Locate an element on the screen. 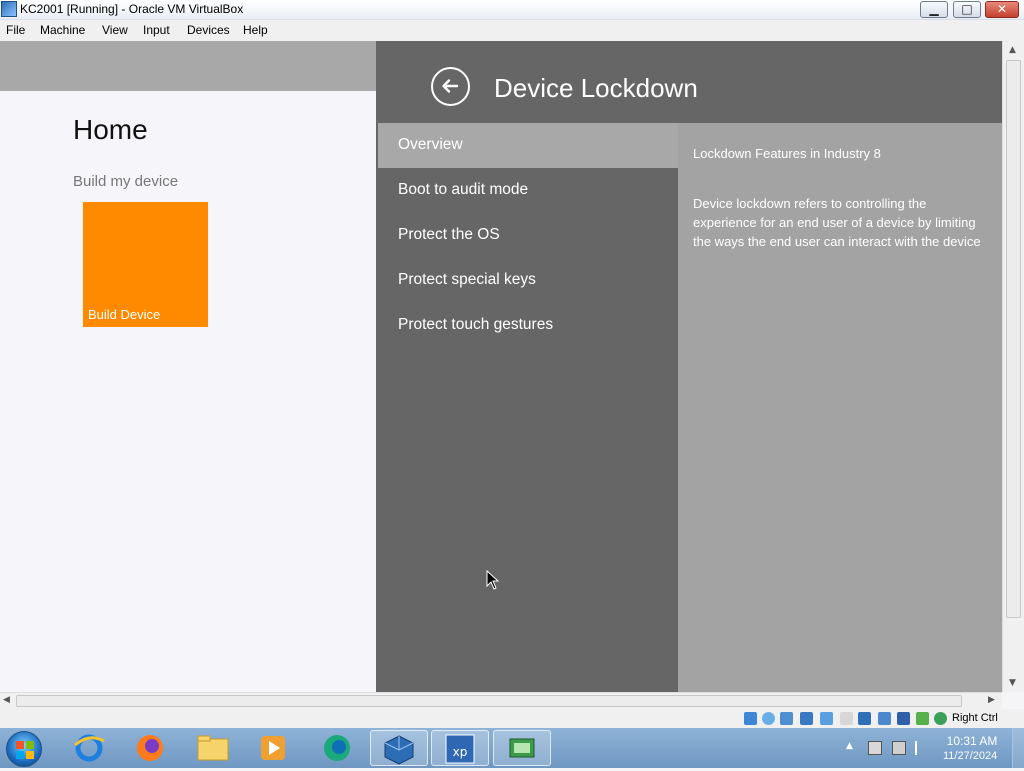 The height and width of the screenshot is (771, 1024). audio-icon is located at coordinates (786, 718).